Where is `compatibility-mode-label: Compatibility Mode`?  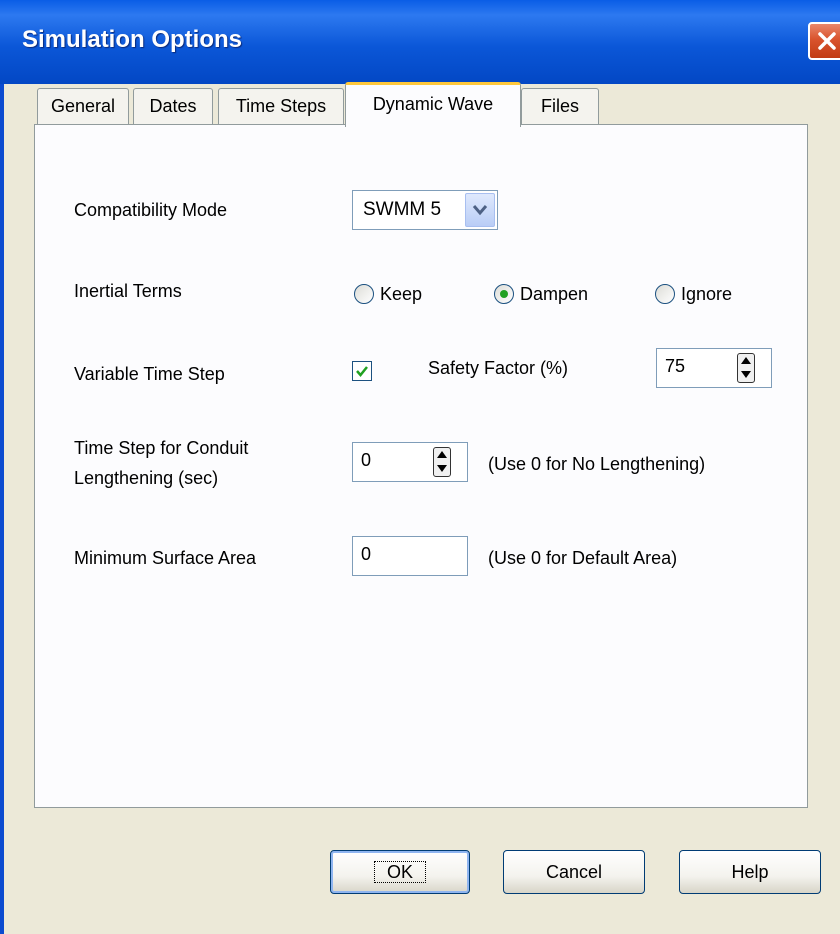
compatibility-mode-label: Compatibility Mode is located at coordinates (151, 210).